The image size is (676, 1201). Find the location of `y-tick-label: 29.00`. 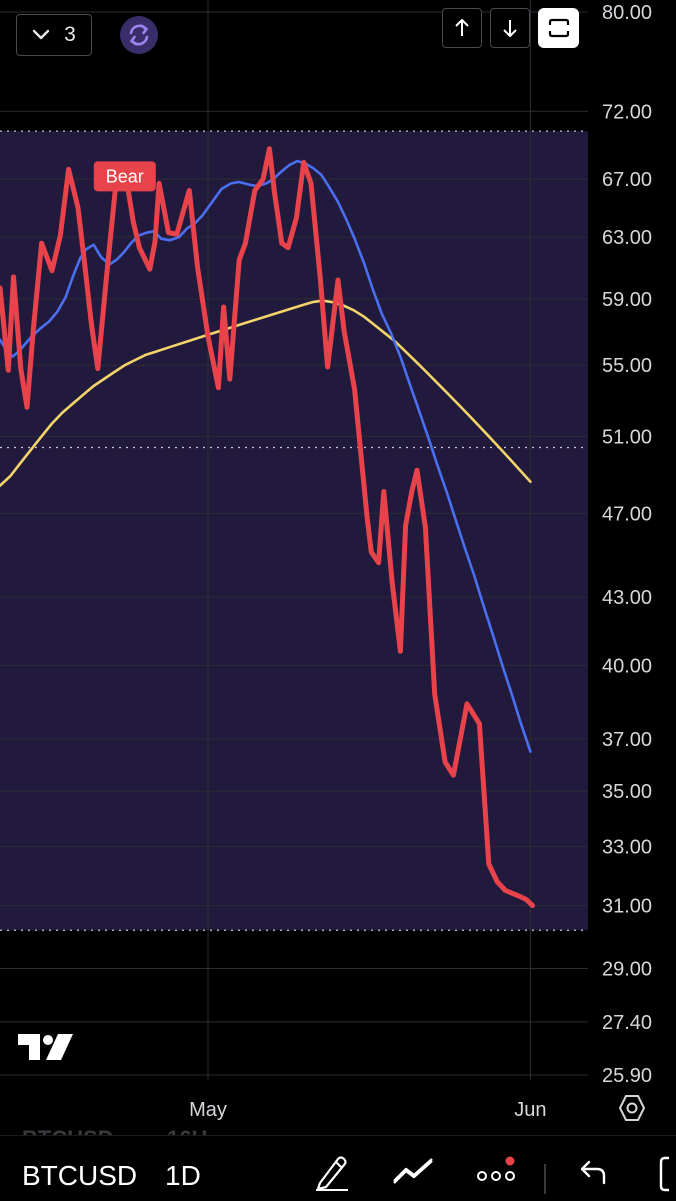

y-tick-label: 29.00 is located at coordinates (627, 969).